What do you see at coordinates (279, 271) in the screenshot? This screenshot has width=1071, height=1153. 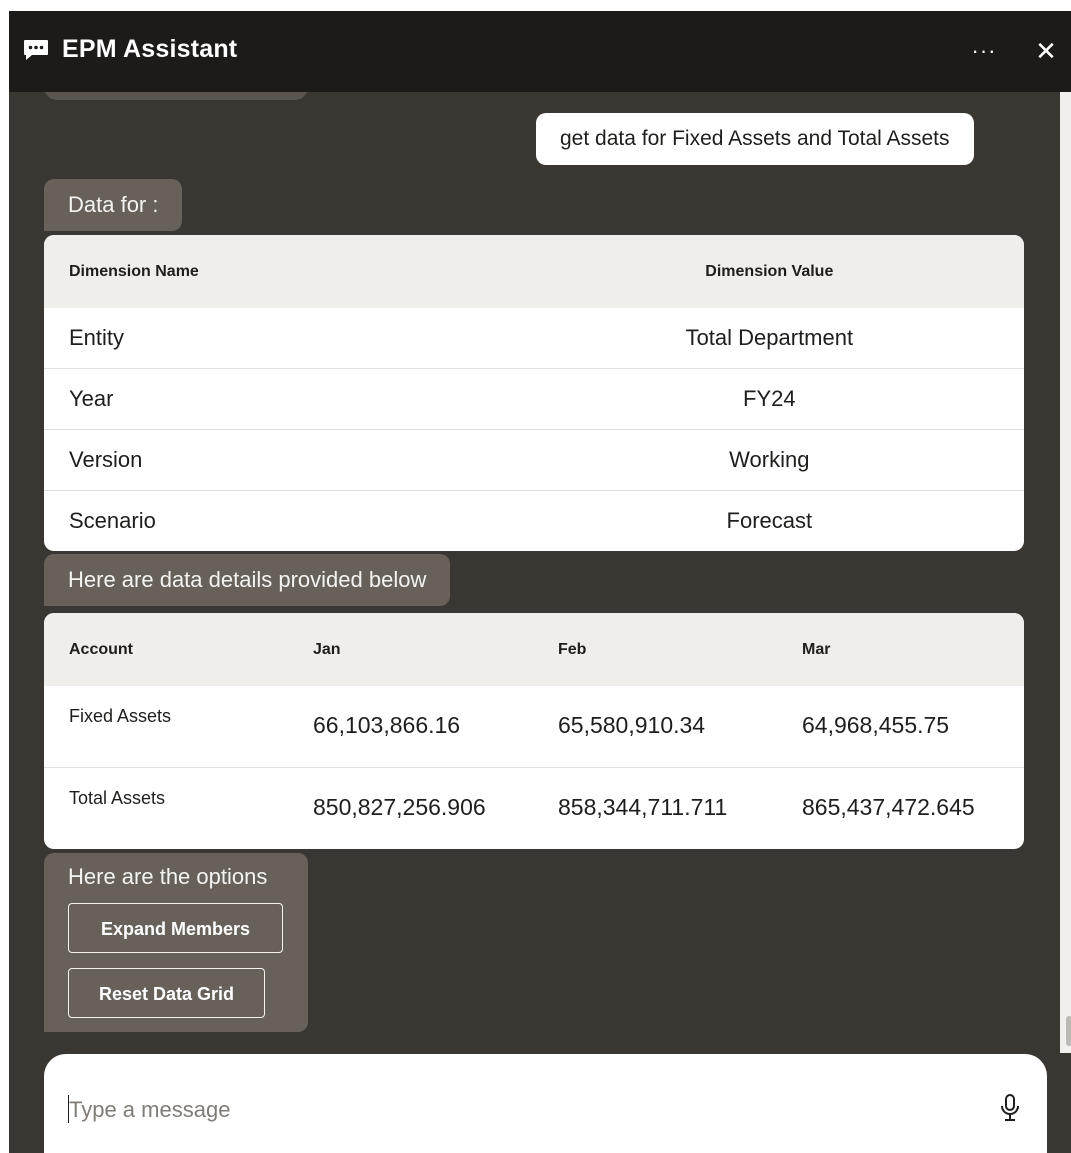 I see `column-header: Dimension Name` at bounding box center [279, 271].